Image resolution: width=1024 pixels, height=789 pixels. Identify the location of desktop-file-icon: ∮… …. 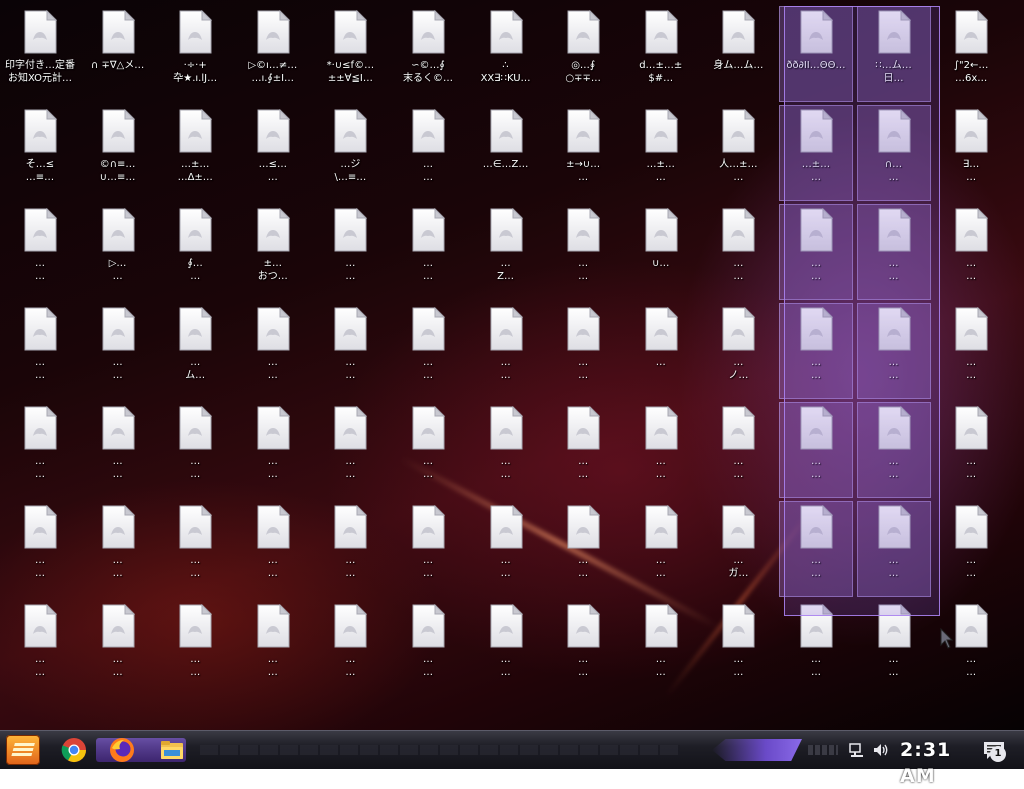
(195, 252).